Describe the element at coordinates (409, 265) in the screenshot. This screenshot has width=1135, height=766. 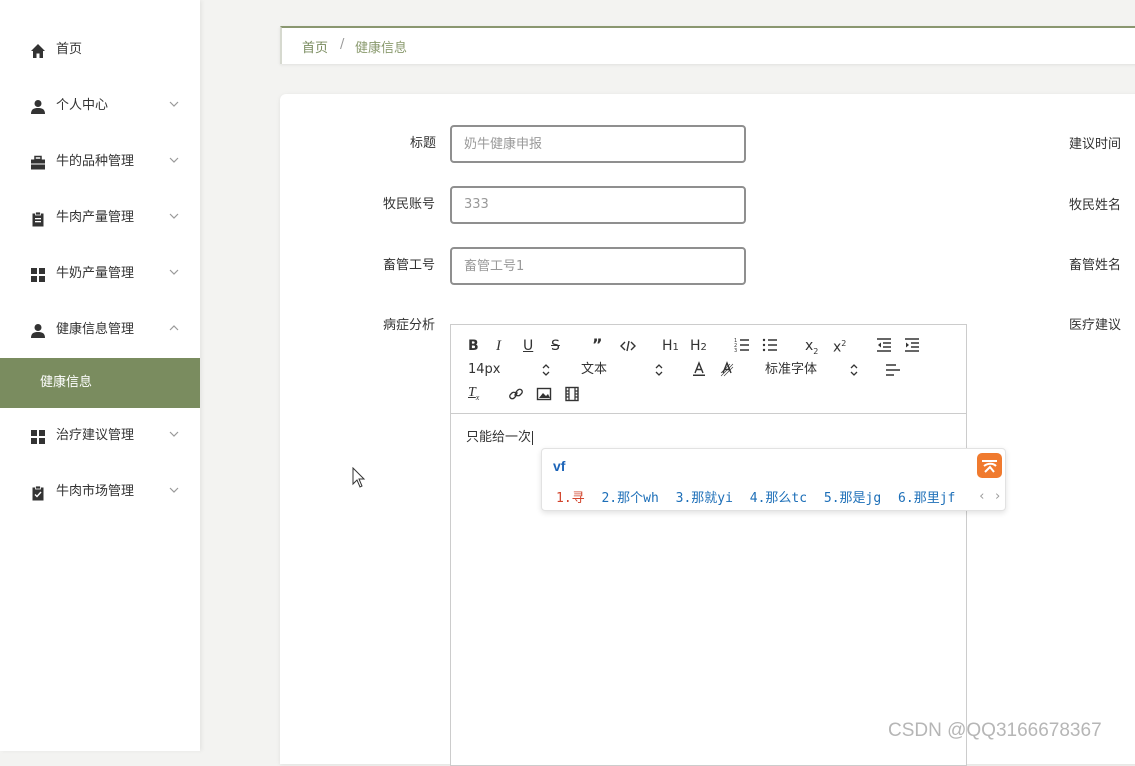
I see `staff-no-label: 畜管工号` at that location.